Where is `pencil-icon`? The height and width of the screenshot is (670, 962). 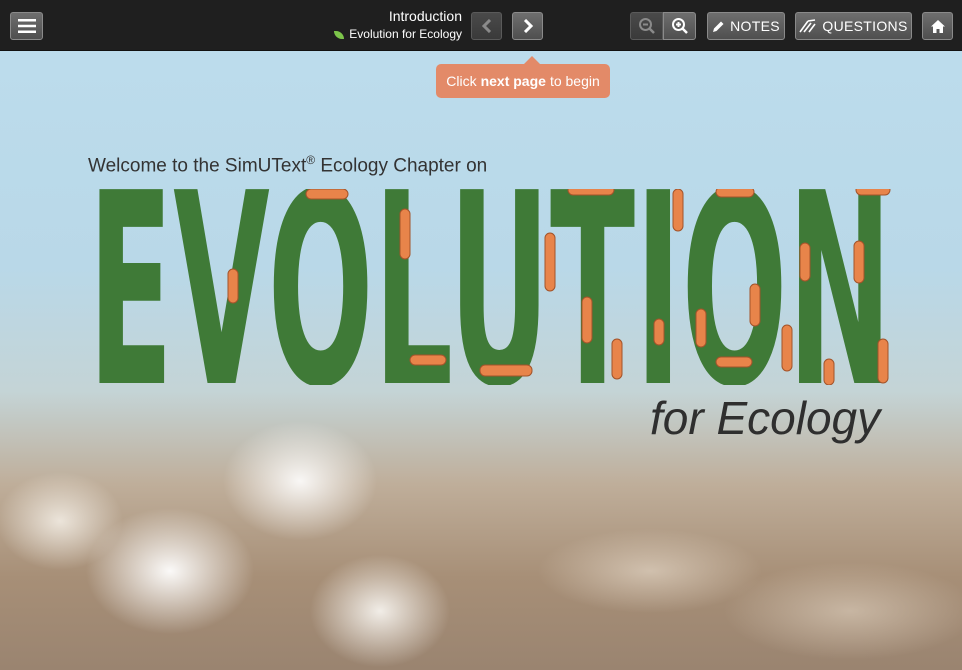
pencil-icon is located at coordinates (718, 26).